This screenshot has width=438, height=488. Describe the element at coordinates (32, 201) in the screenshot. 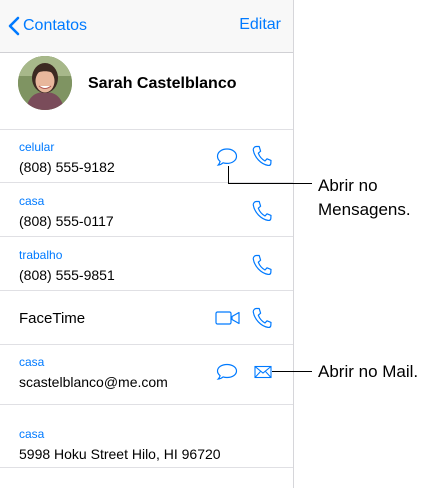

I see `phone-label: casa` at that location.